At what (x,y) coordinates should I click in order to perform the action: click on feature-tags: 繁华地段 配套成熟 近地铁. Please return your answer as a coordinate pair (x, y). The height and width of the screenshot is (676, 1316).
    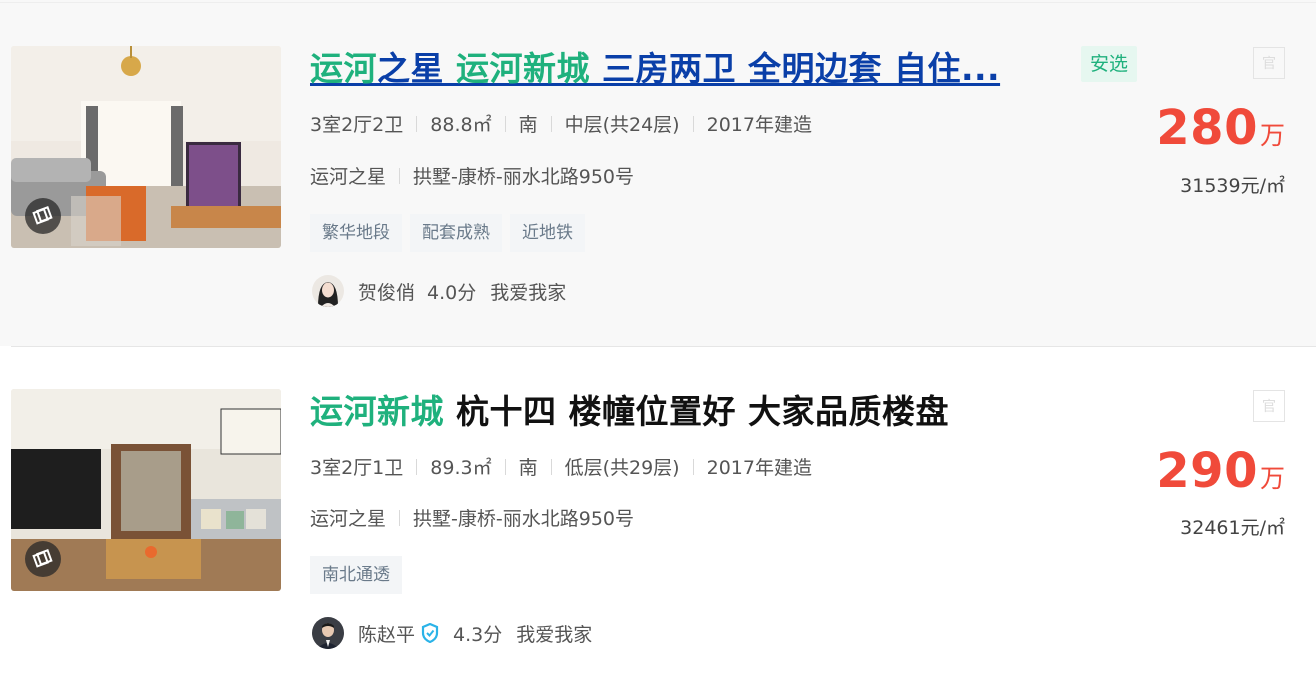
    Looking at the image, I should click on (447, 233).